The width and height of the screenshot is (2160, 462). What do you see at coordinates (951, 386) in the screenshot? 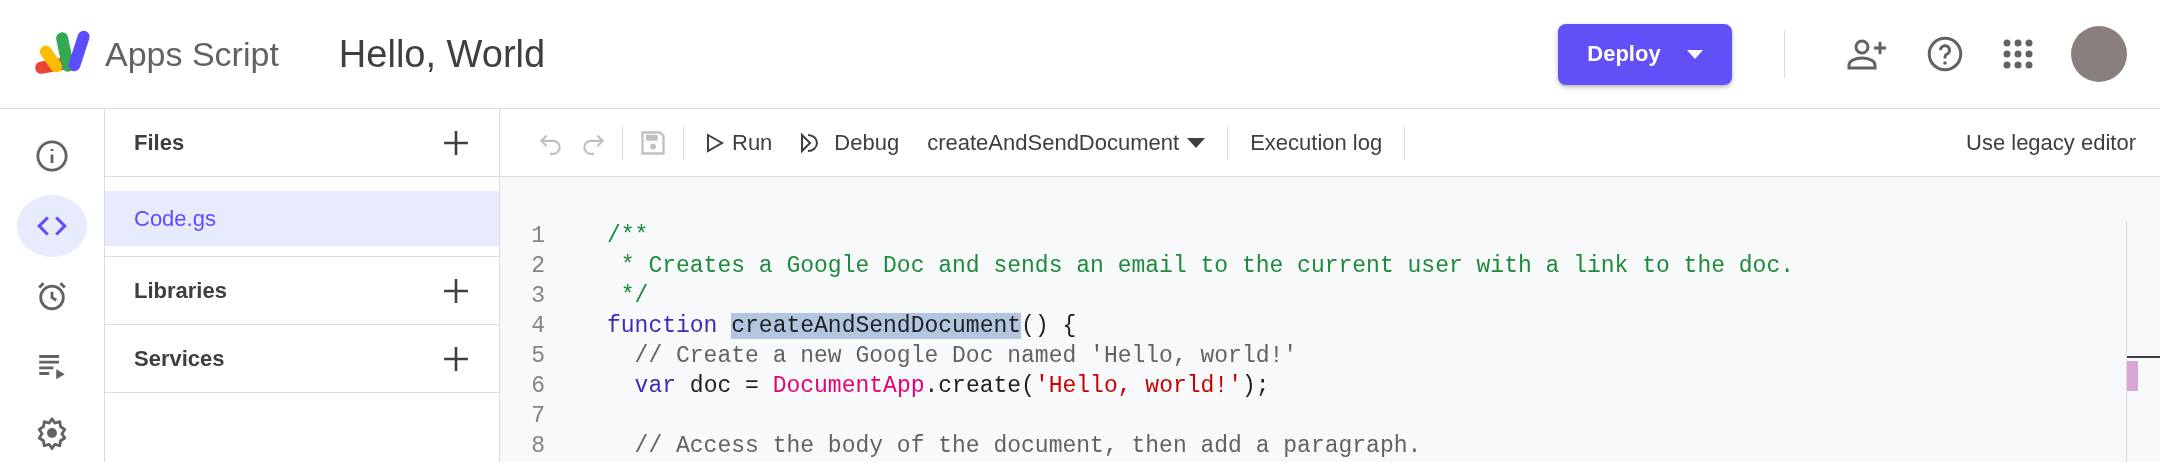
I see `code-line: var doc = DocumentApp.create('Hello, world!');` at bounding box center [951, 386].